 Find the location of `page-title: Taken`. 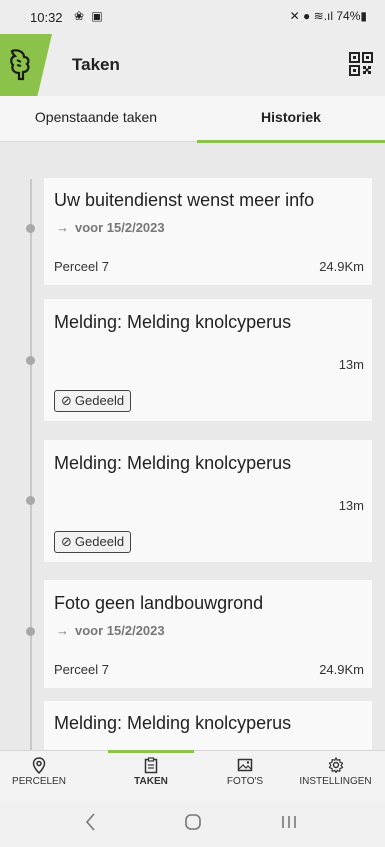

page-title: Taken is located at coordinates (96, 64).